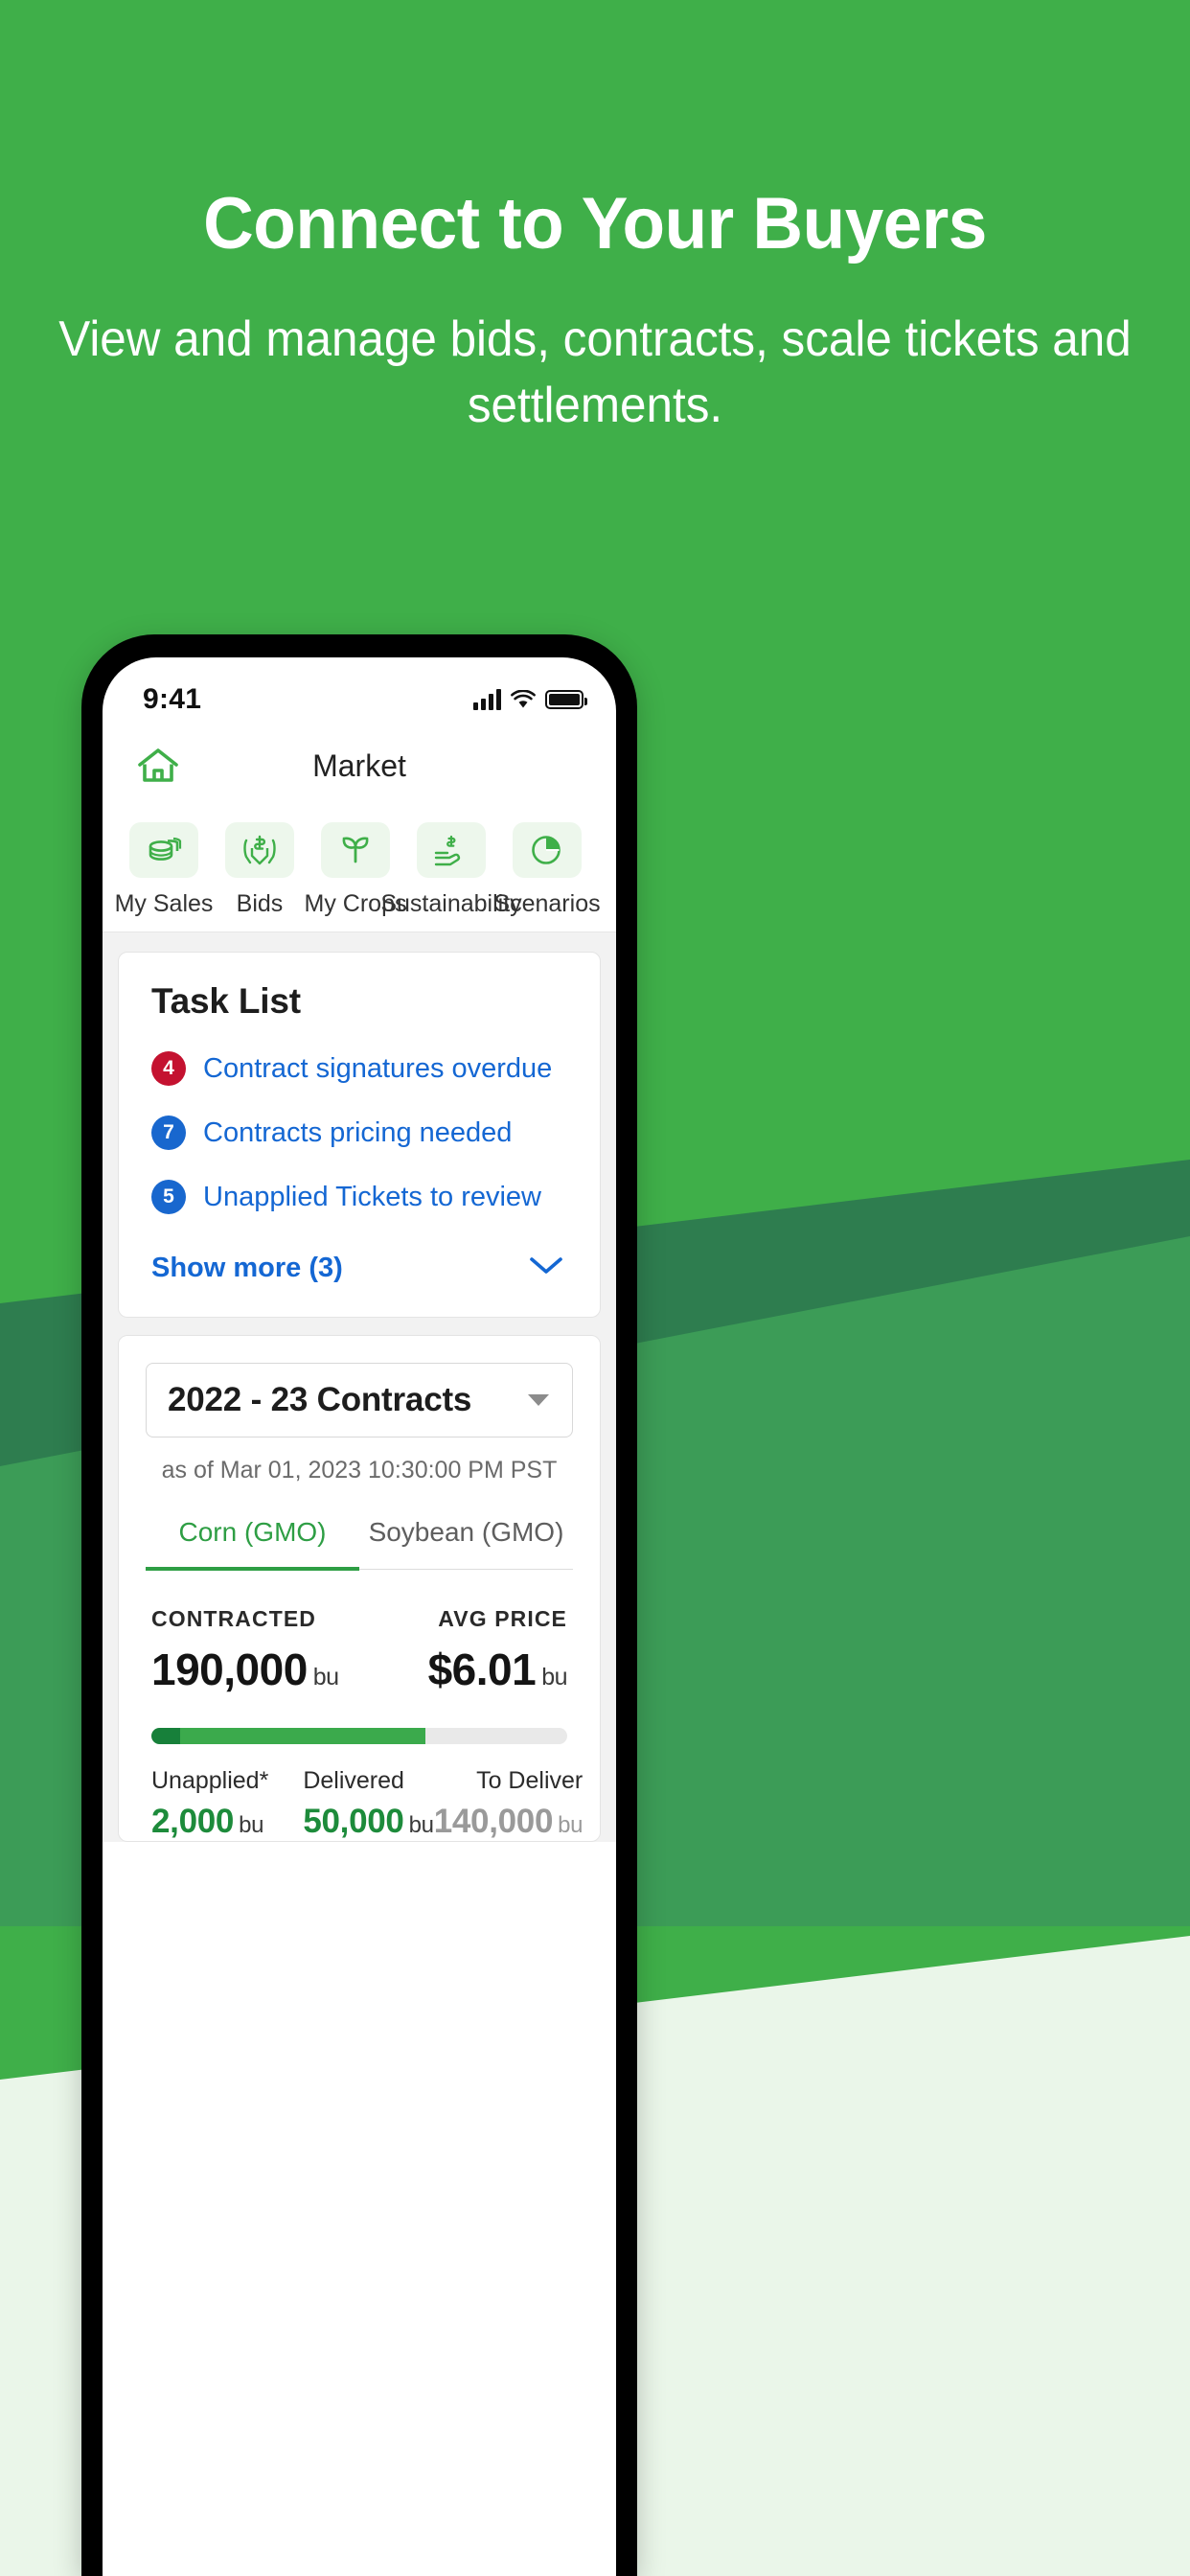 This screenshot has width=1190, height=2576. I want to click on app-header: Market, so click(359, 765).